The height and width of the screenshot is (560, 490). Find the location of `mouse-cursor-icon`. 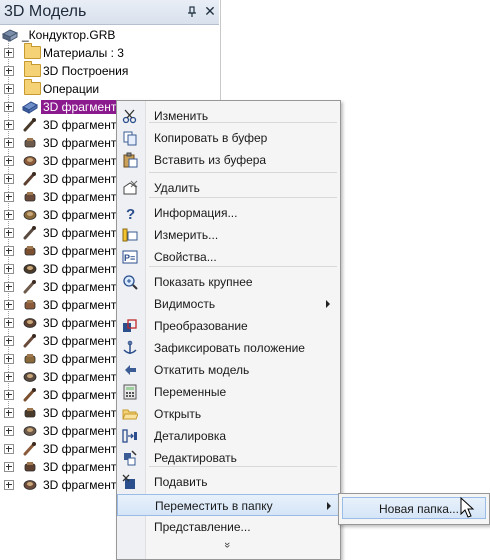

mouse-cursor-icon is located at coordinates (467, 507).